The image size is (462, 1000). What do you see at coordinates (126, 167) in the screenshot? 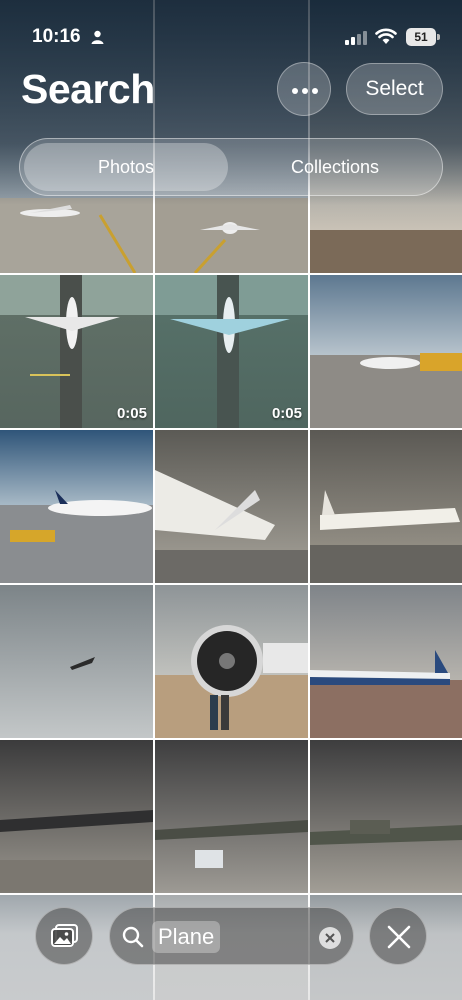
I see `tab-photos: Photos` at bounding box center [126, 167].